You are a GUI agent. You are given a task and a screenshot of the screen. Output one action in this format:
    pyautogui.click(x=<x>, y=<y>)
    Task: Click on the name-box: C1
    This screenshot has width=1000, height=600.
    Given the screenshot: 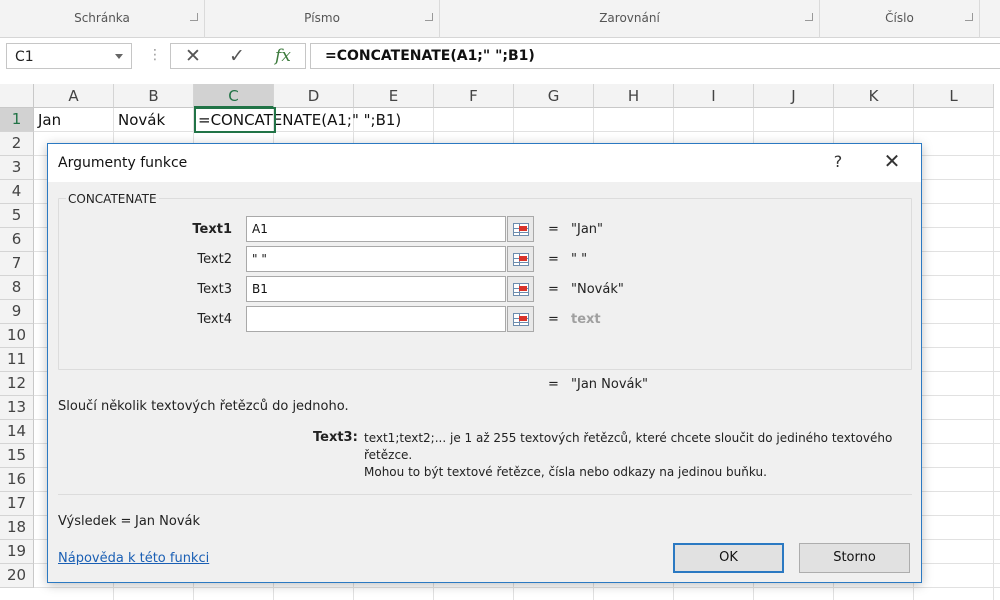 What is the action you would take?
    pyautogui.click(x=69, y=56)
    